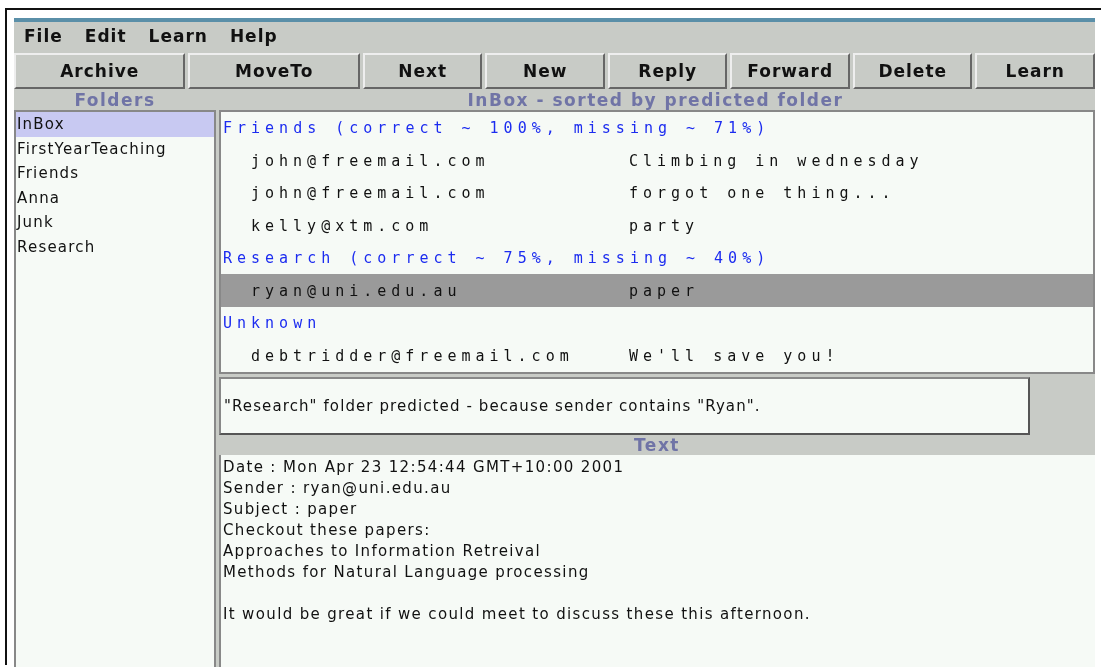 The width and height of the screenshot is (1101, 667). Describe the element at coordinates (1035, 71) in the screenshot. I see `toolbar-button: Learn` at that location.